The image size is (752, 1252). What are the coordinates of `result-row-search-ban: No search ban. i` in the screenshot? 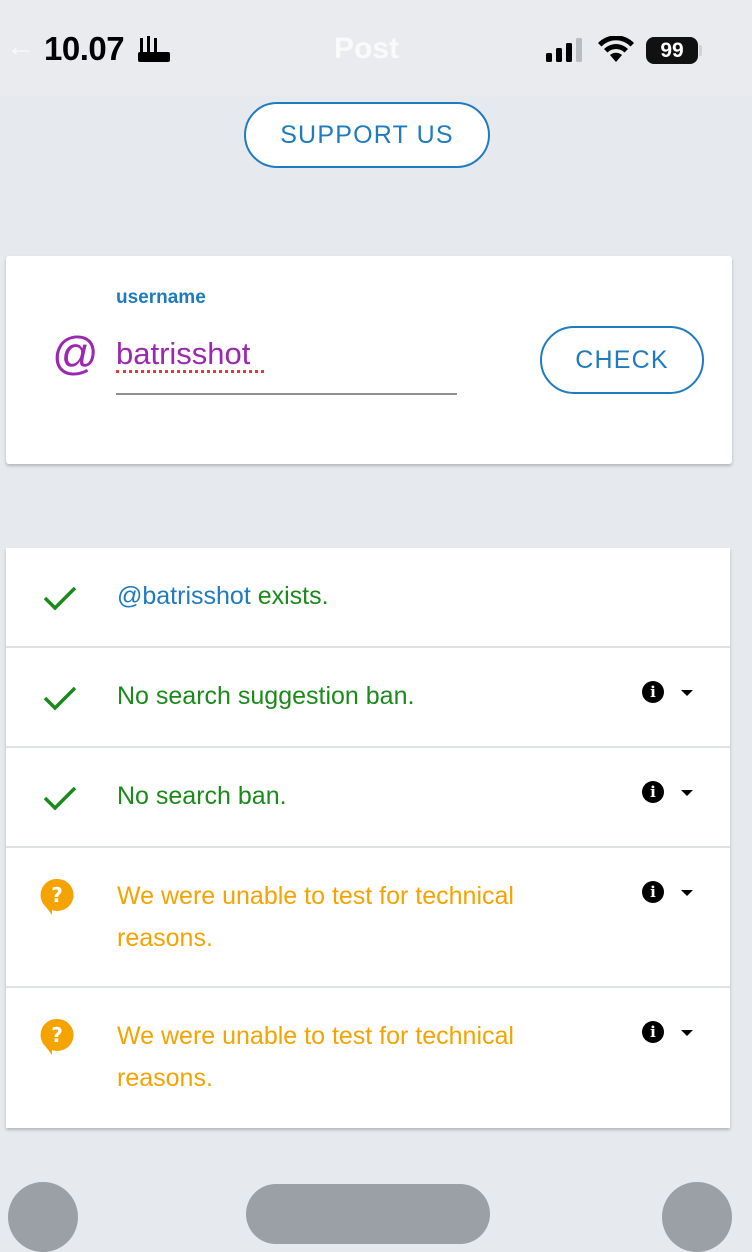 It's located at (368, 798).